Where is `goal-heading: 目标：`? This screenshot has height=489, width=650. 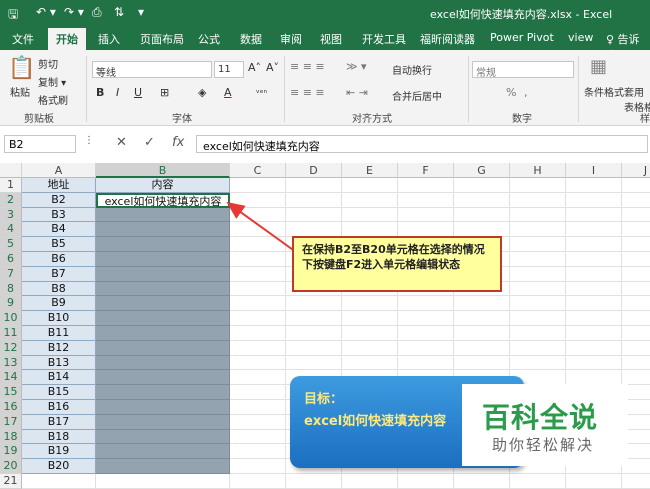 goal-heading: 目标： is located at coordinates (324, 399).